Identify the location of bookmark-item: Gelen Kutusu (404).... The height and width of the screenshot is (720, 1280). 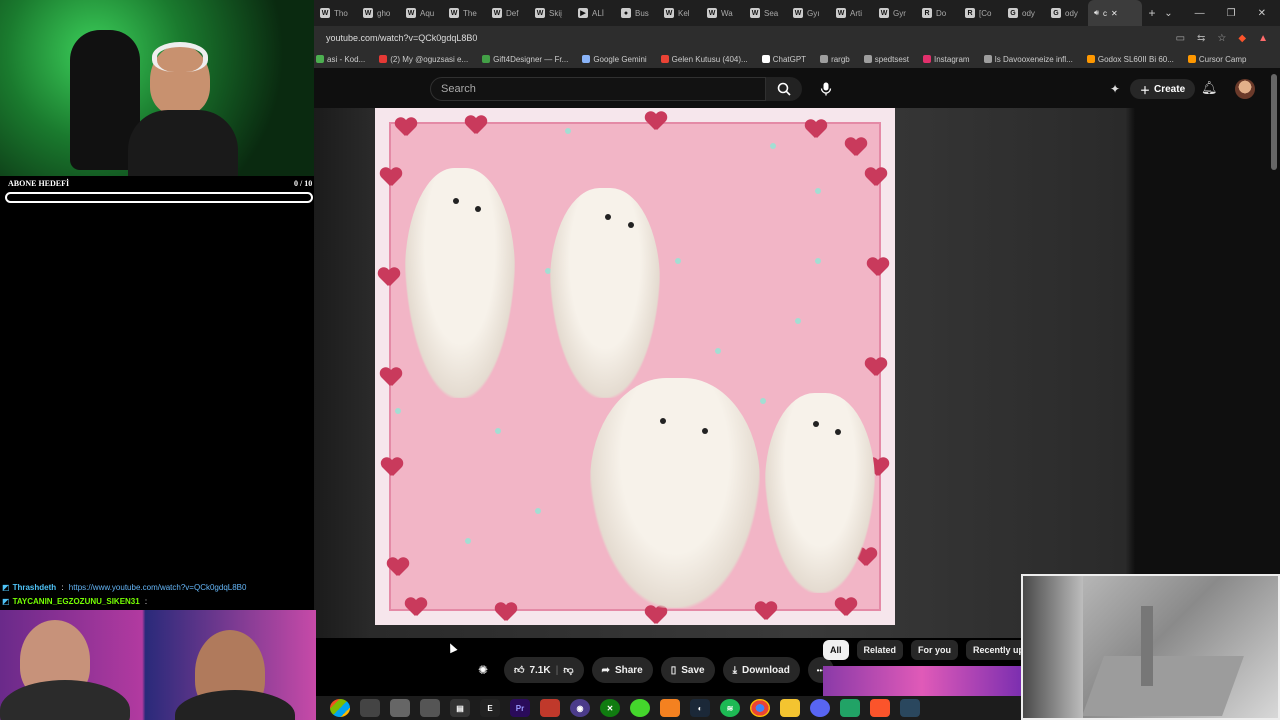
(704, 59).